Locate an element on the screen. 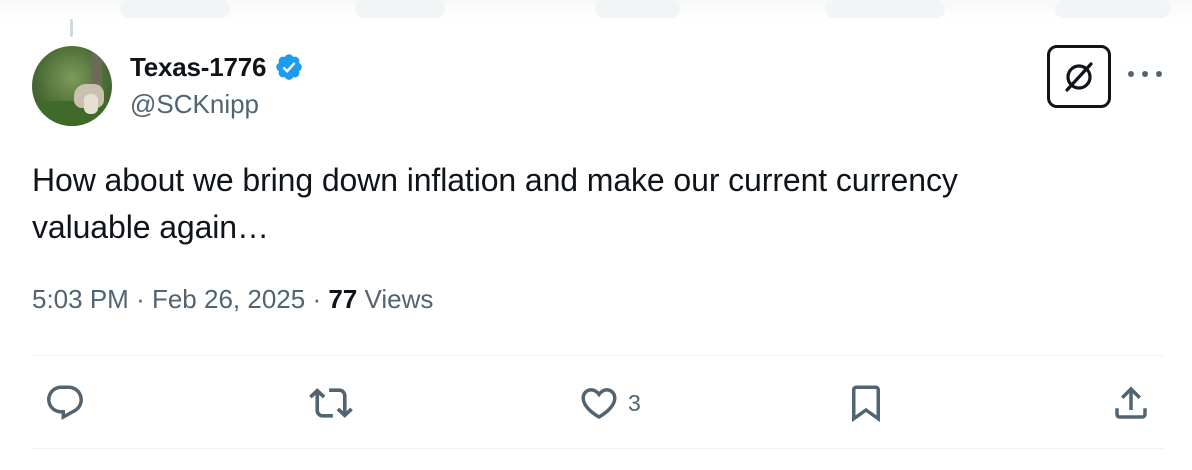 The image size is (1192, 470). author-handle: @SCKnipp is located at coordinates (194, 104).